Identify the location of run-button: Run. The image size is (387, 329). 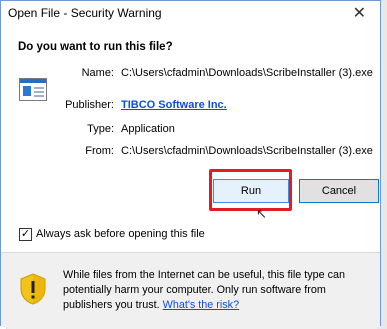
(251, 191).